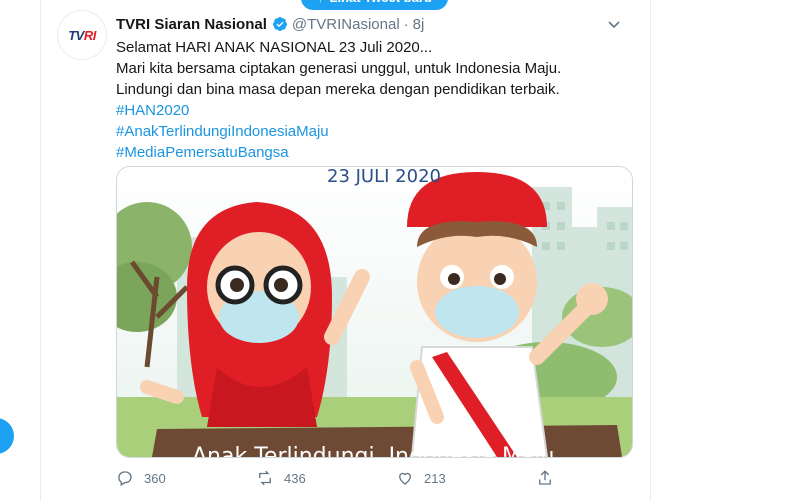  I want to click on retweet-button: 436, so click(326, 478).